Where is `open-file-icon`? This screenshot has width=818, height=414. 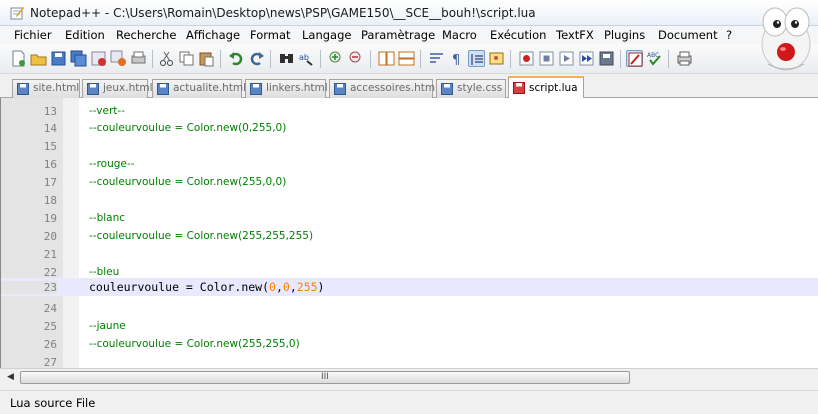
open-file-icon is located at coordinates (38, 58).